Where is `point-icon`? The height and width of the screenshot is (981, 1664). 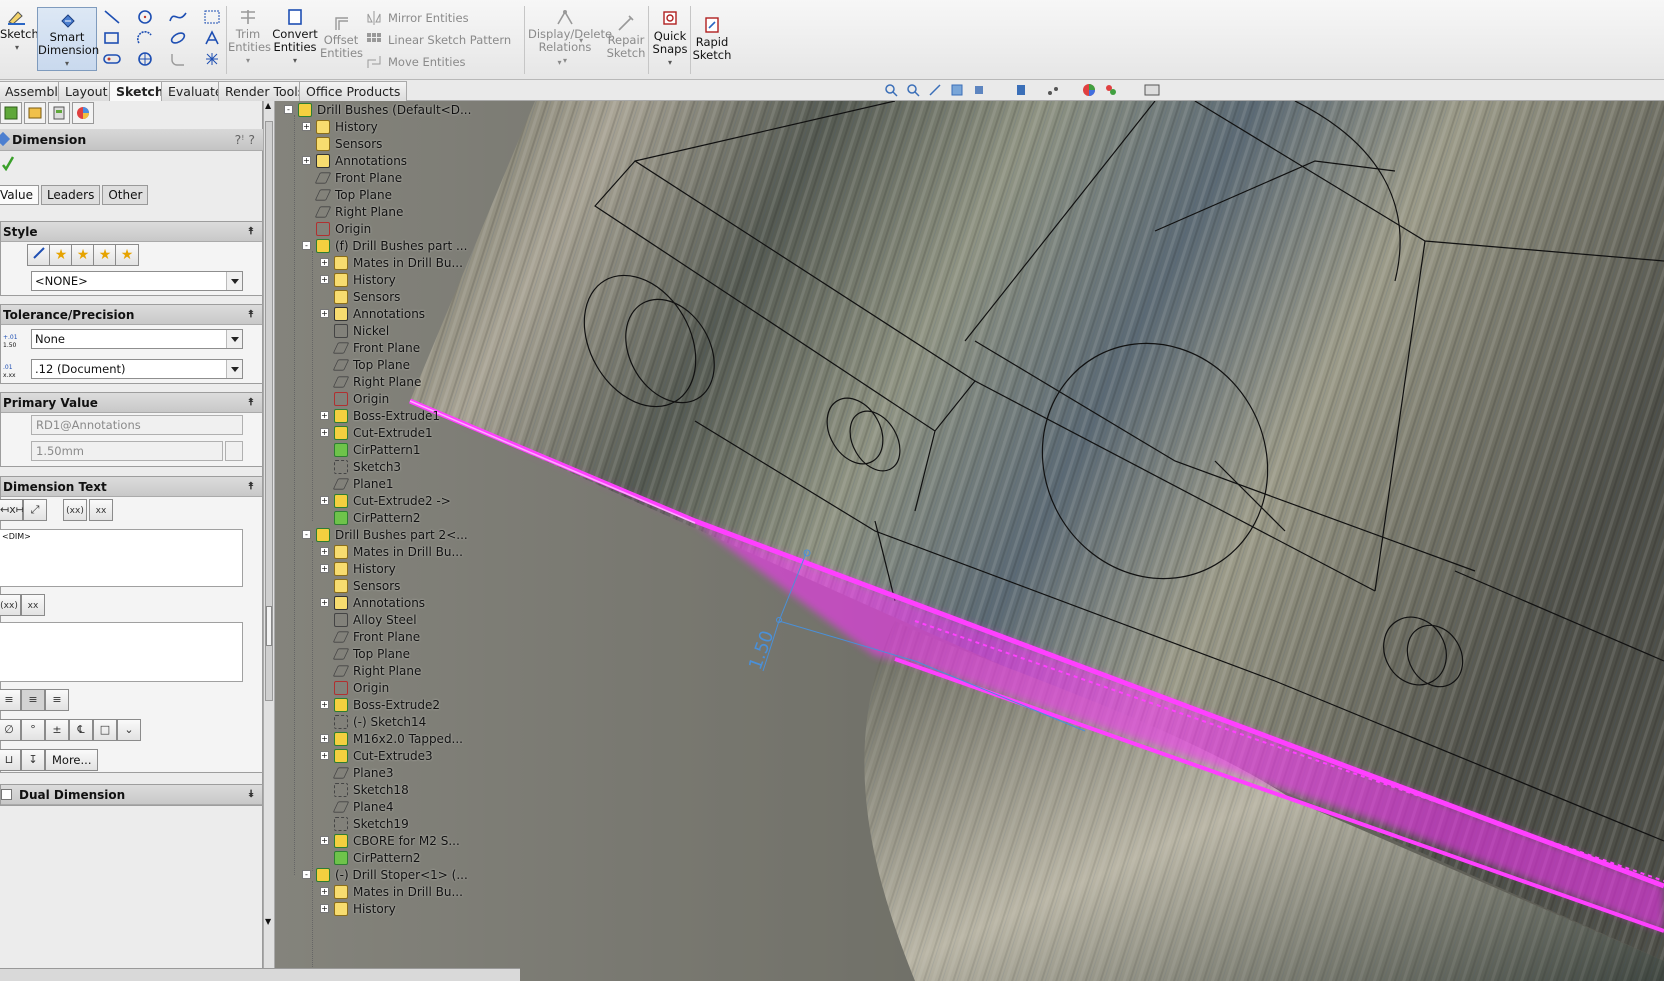
point-icon is located at coordinates (212, 59).